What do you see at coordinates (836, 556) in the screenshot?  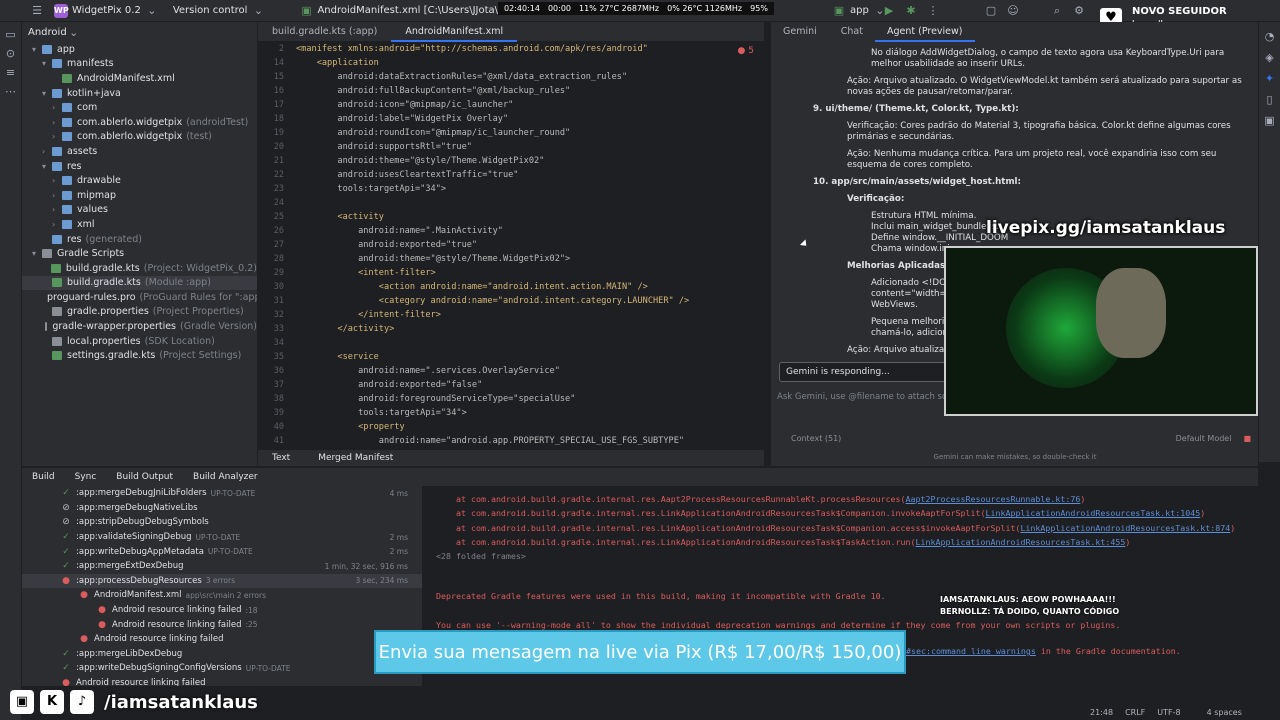 I see `folded-frames: <28 folded frames>` at bounding box center [836, 556].